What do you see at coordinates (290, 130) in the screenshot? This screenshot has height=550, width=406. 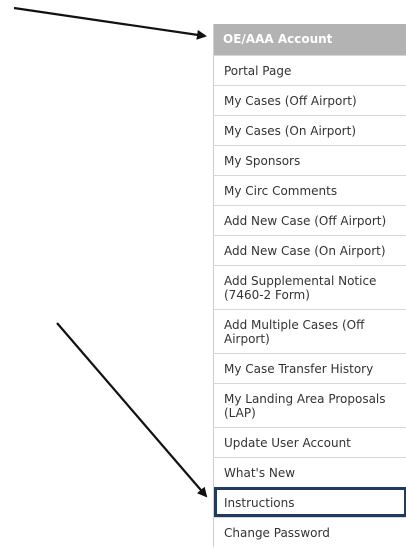 I see `menu-item-label: My Cases (On Airport)` at bounding box center [290, 130].